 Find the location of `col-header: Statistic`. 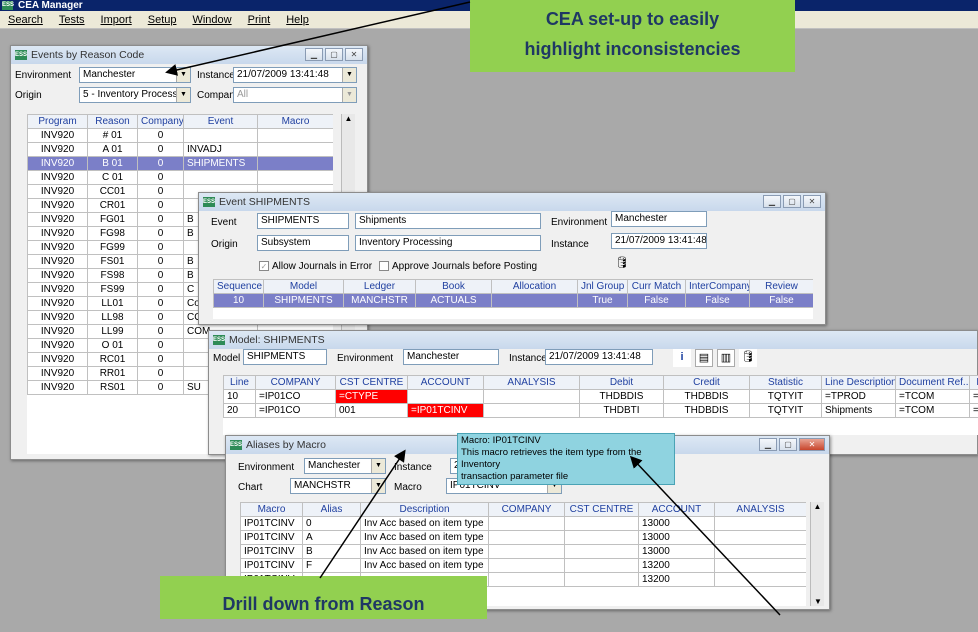

col-header: Statistic is located at coordinates (786, 383).